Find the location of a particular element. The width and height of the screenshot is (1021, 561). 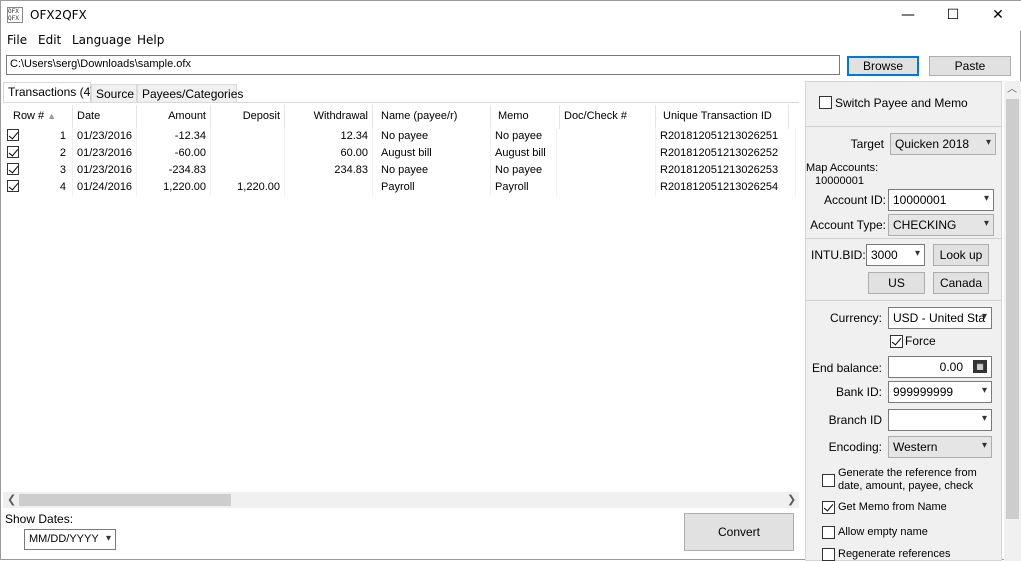

column-header-unique-id: Unique Transaction ID is located at coordinates (724, 117).